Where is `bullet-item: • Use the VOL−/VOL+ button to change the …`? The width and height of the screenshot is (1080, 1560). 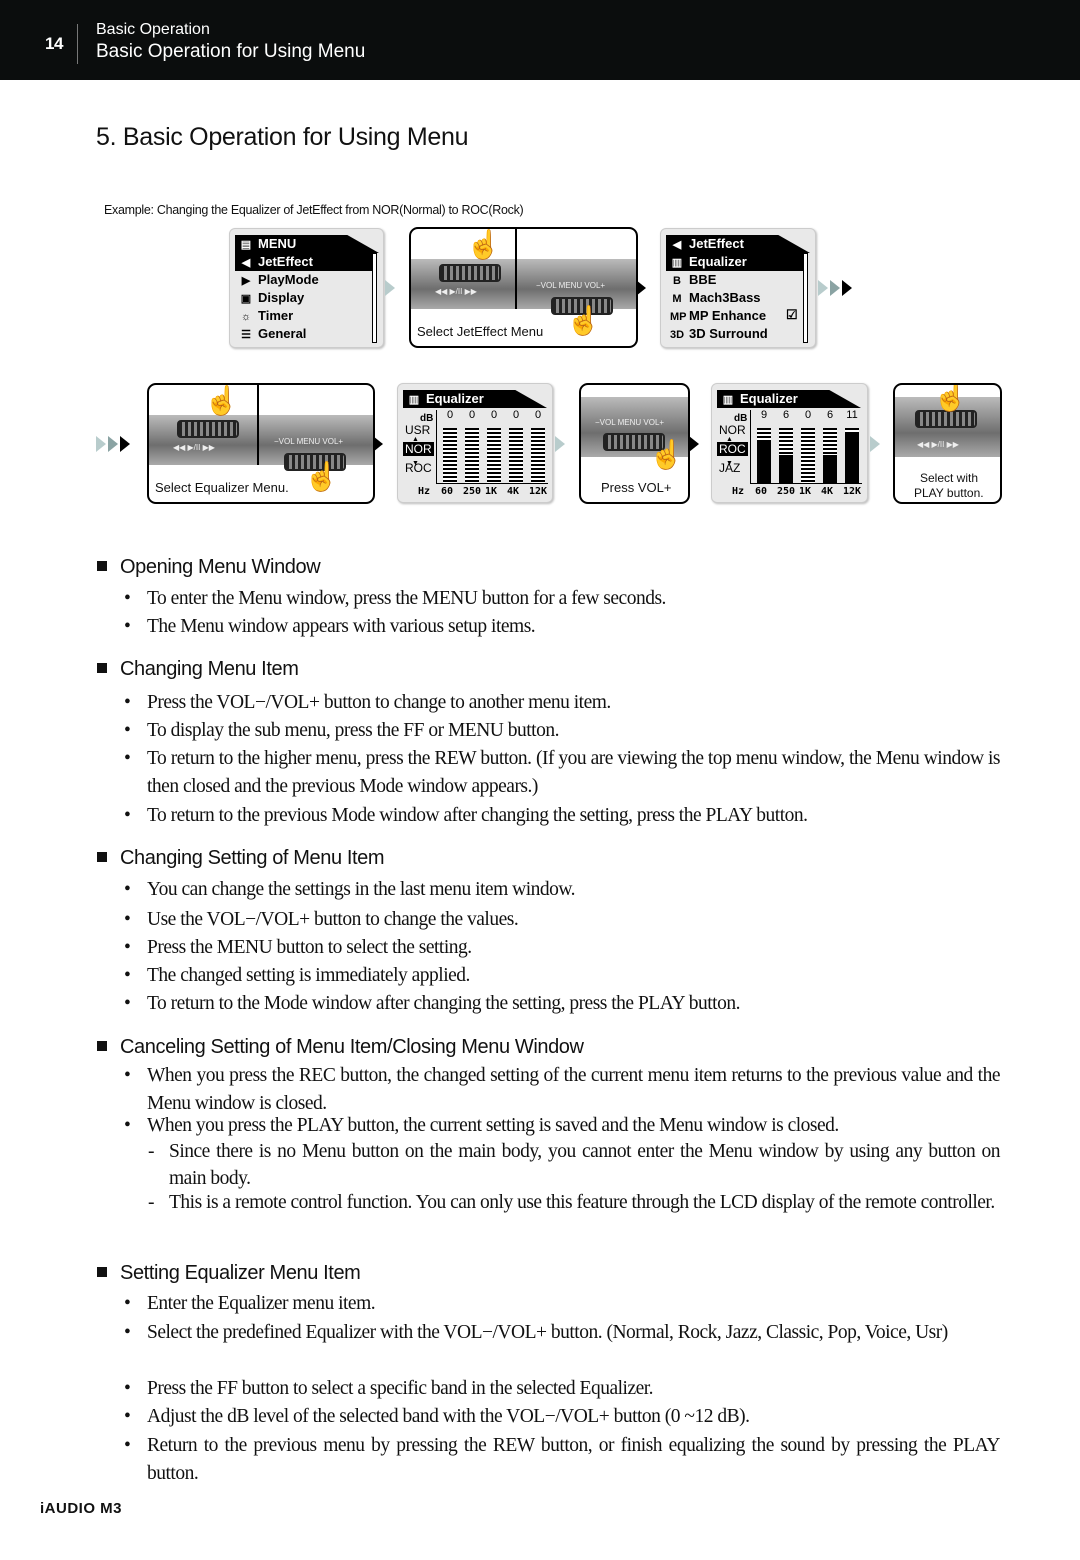 bullet-item: • Use the VOL−/VOL+ button to change the … is located at coordinates (562, 920).